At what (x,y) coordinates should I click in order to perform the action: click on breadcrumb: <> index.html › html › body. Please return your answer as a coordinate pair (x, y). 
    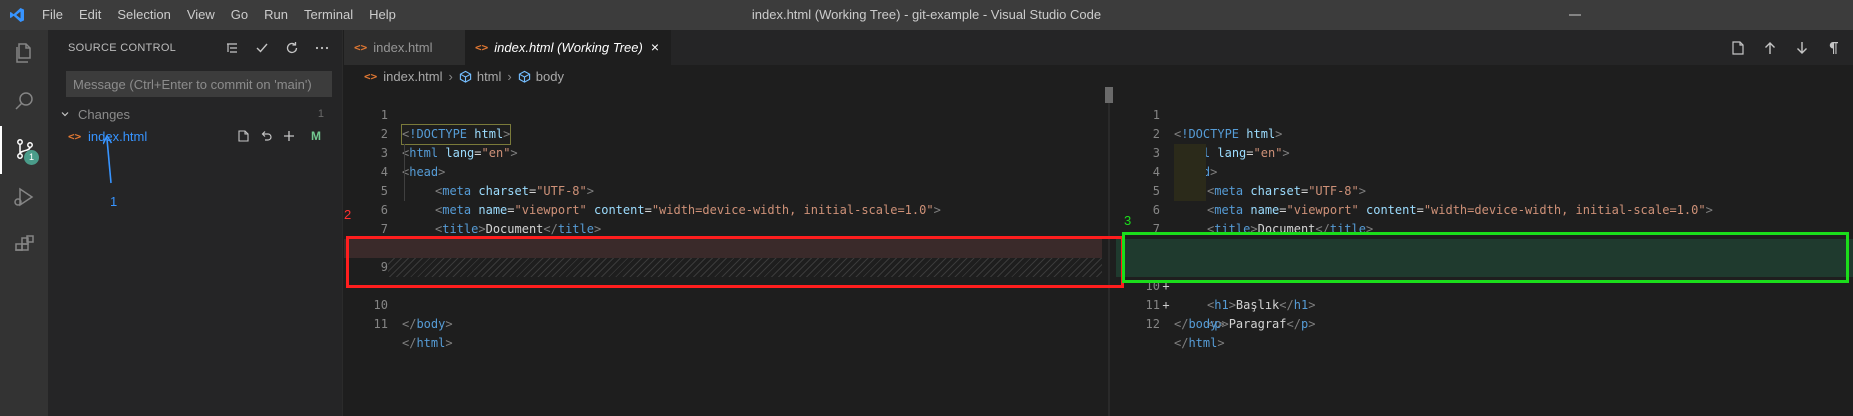
    Looking at the image, I should click on (1098, 76).